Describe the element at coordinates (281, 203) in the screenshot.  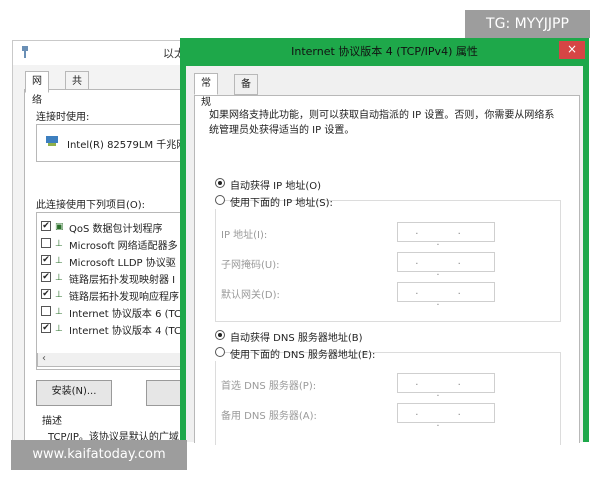
I see `ip-manual-label: 使用下面的 IP 地址(S):` at that location.